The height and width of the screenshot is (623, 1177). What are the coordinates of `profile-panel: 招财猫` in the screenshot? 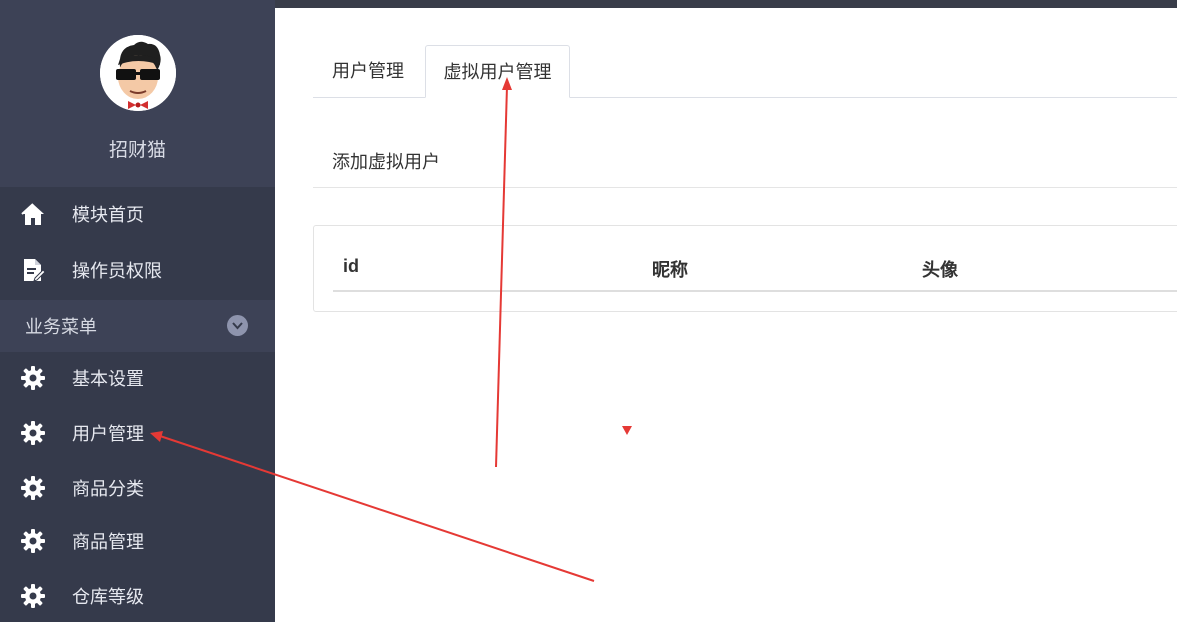 It's located at (137, 93).